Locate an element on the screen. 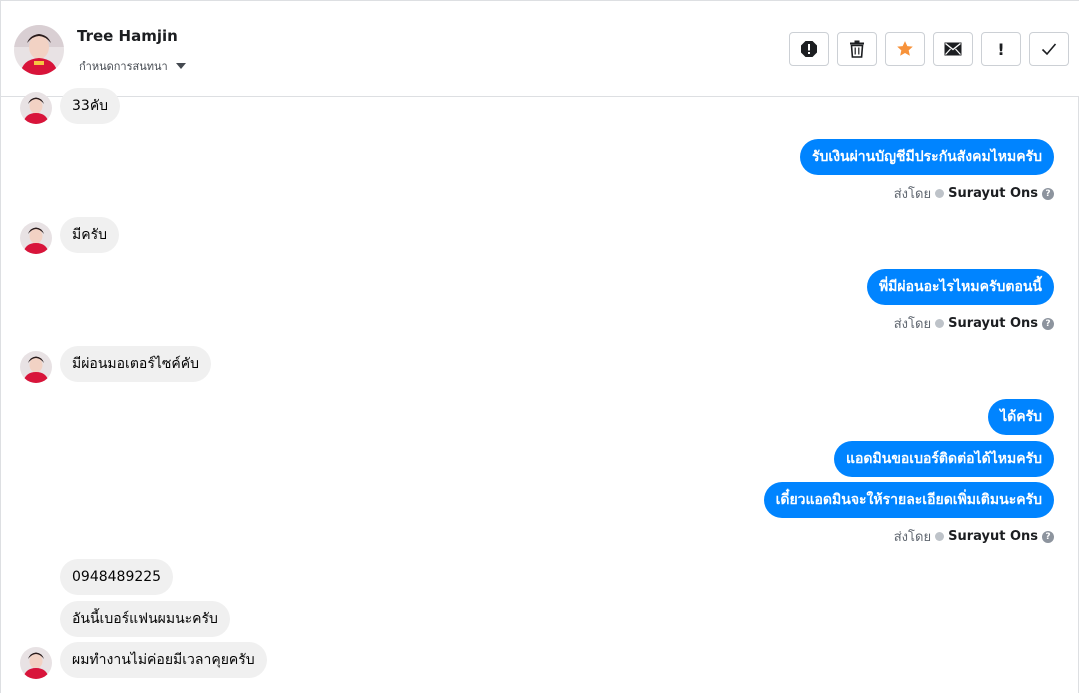 The height and width of the screenshot is (693, 1081). mark-unread-button is located at coordinates (953, 49).